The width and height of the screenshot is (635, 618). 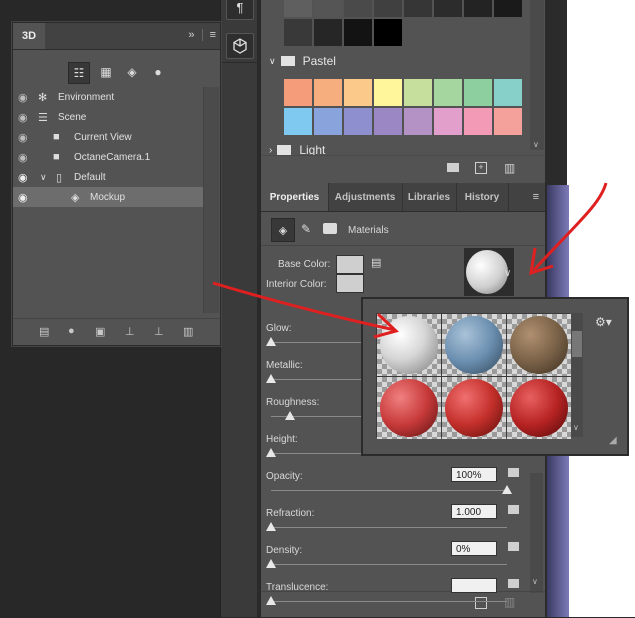 I want to click on annotation-arrow-right, so click(x=570, y=227).